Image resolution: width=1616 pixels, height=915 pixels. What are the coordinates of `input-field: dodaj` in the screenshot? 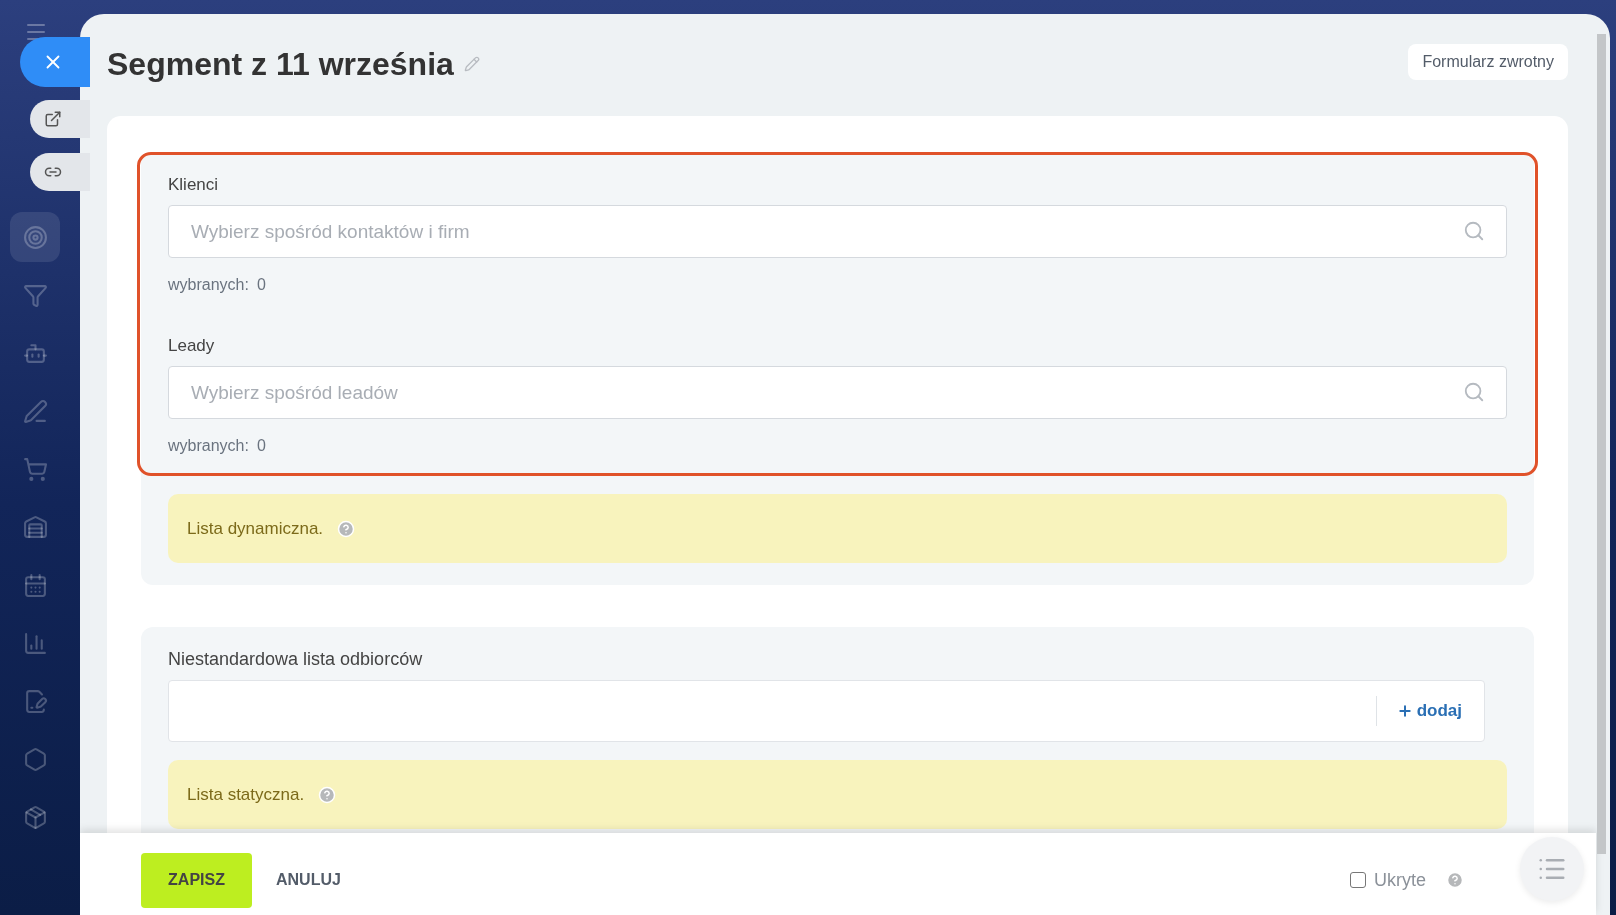 It's located at (826, 711).